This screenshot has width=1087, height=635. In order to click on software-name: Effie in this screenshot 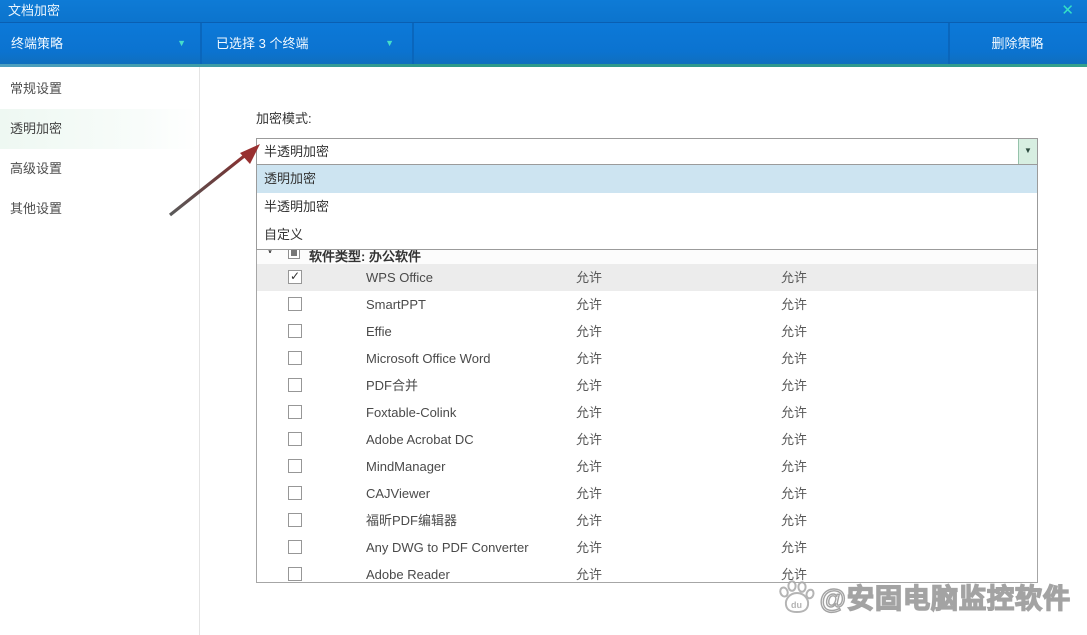, I will do `click(379, 331)`.